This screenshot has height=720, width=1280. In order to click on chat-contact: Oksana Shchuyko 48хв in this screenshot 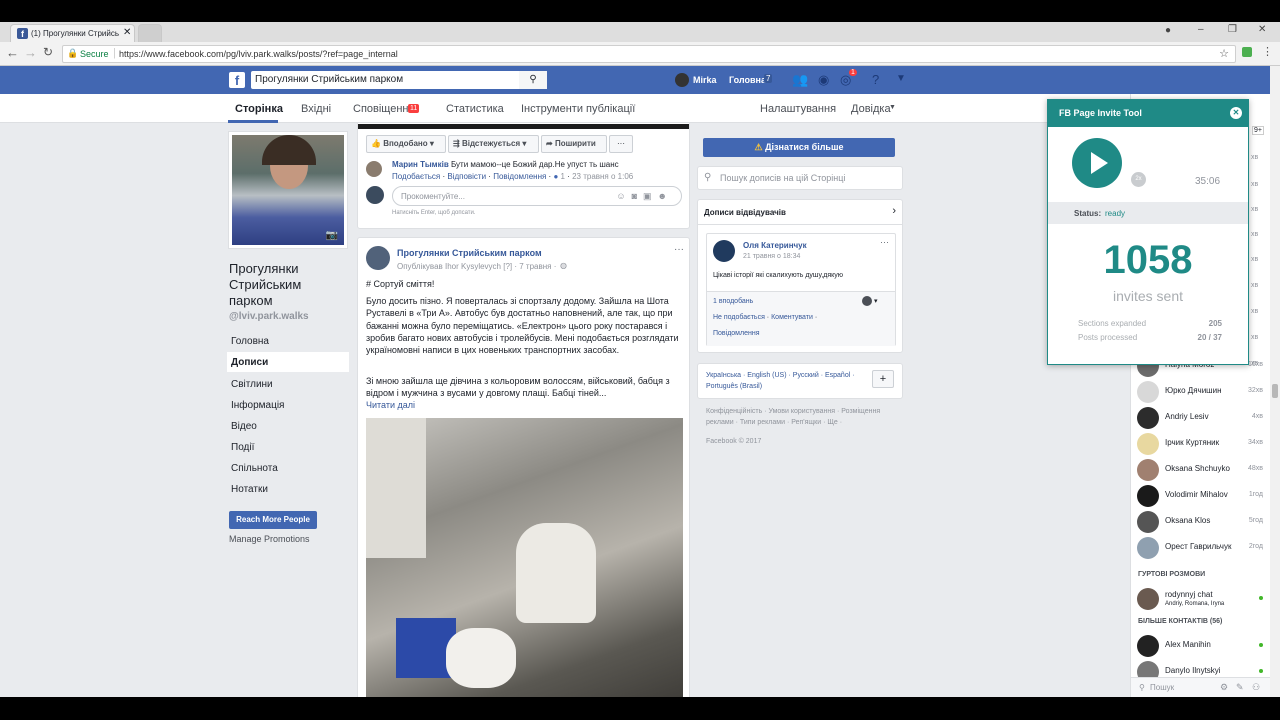, I will do `click(1201, 470)`.